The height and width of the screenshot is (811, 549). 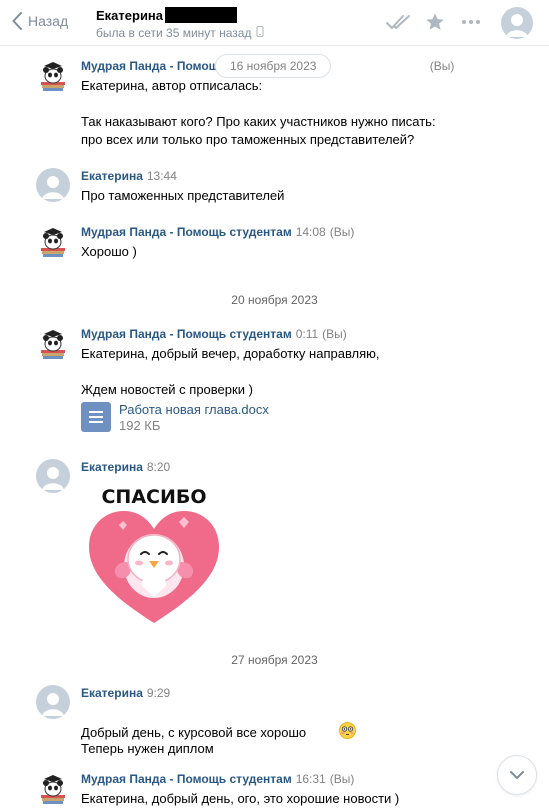 I want to click on message-meta: Екатерина 8:20, so click(x=125, y=467).